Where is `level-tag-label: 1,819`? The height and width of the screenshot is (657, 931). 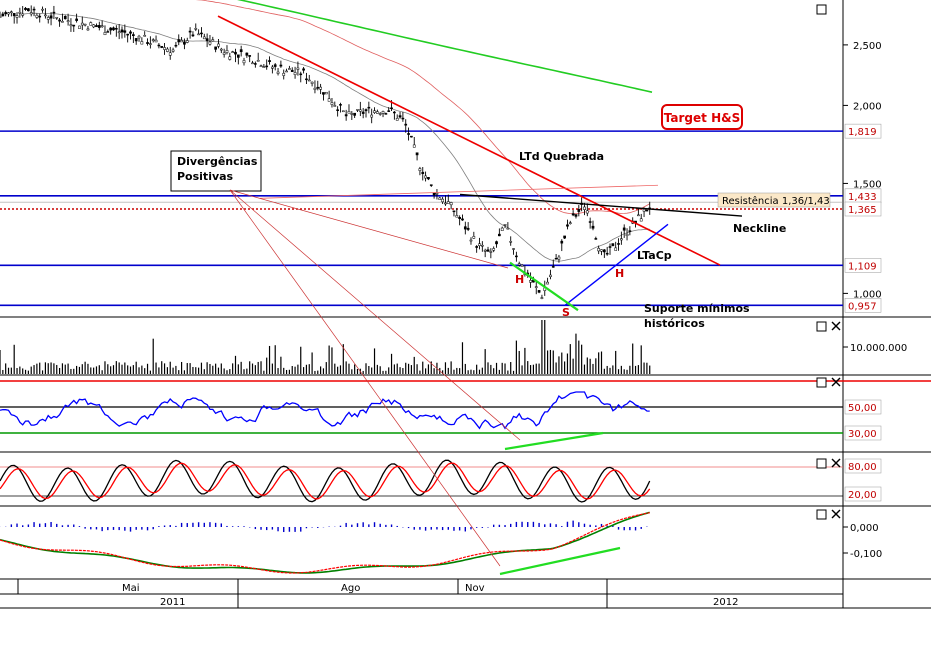
level-tag-label: 1,819 is located at coordinates (862, 132).